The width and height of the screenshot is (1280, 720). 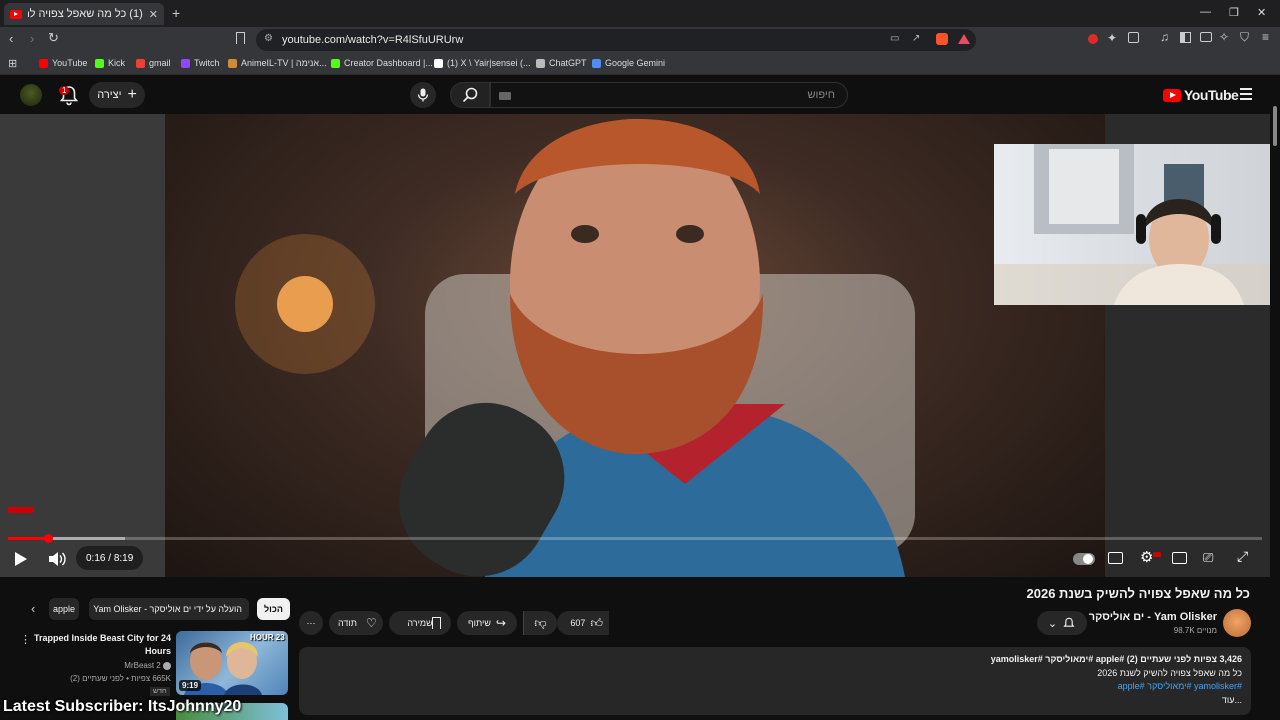 I want to click on recommendation-thumbnail: HOUR 23 9:19, so click(x=232, y=663).